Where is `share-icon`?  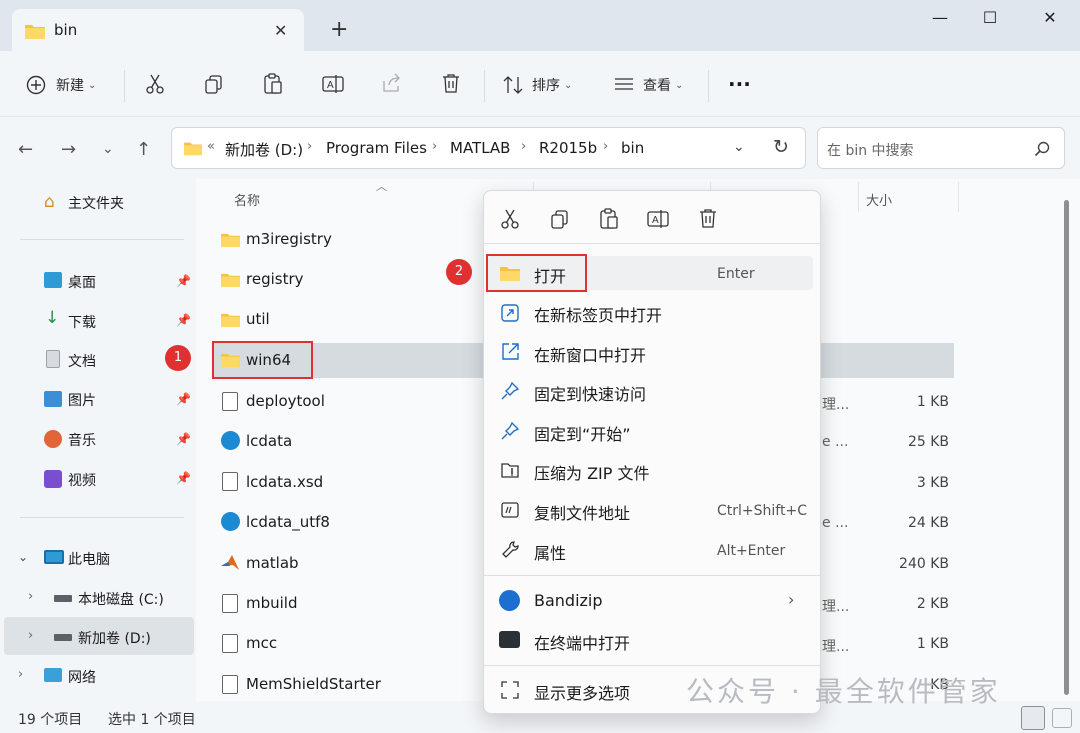 share-icon is located at coordinates (392, 83).